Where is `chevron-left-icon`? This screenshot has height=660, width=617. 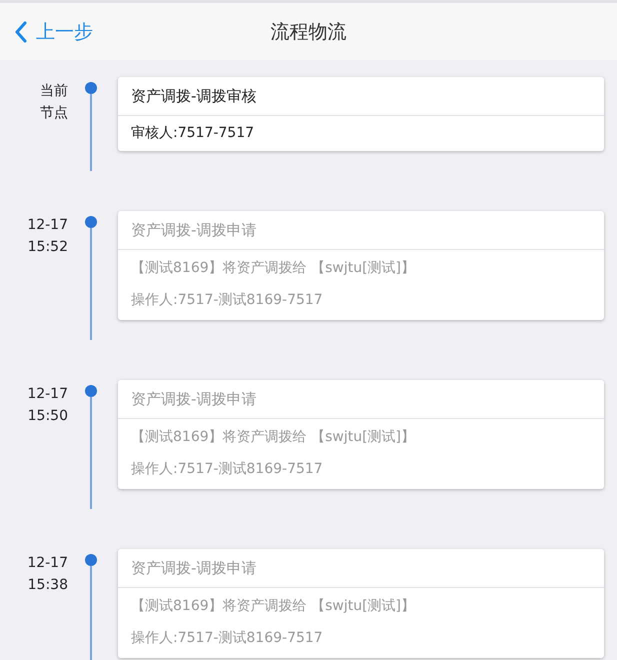
chevron-left-icon is located at coordinates (21, 31).